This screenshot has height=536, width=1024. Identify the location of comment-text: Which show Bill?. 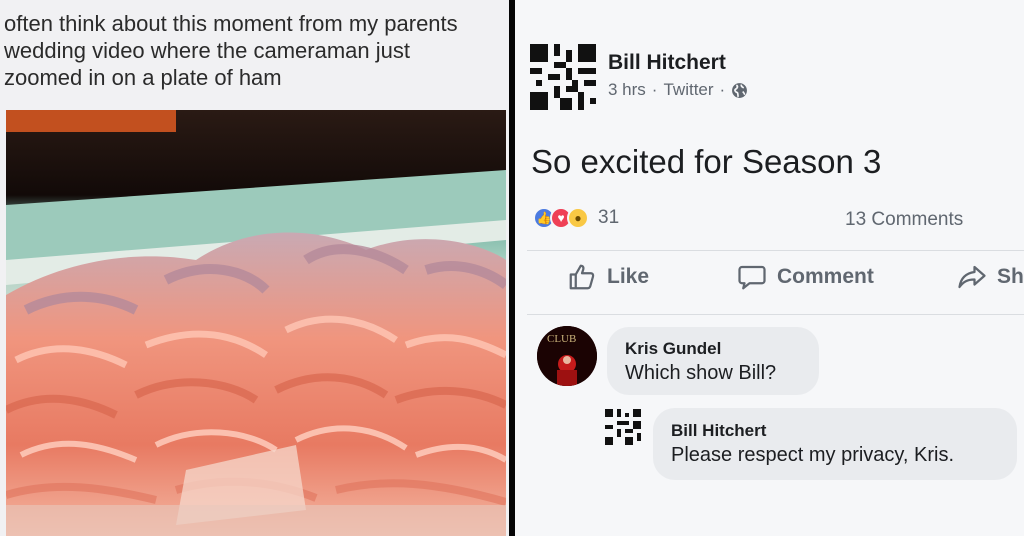
(701, 373).